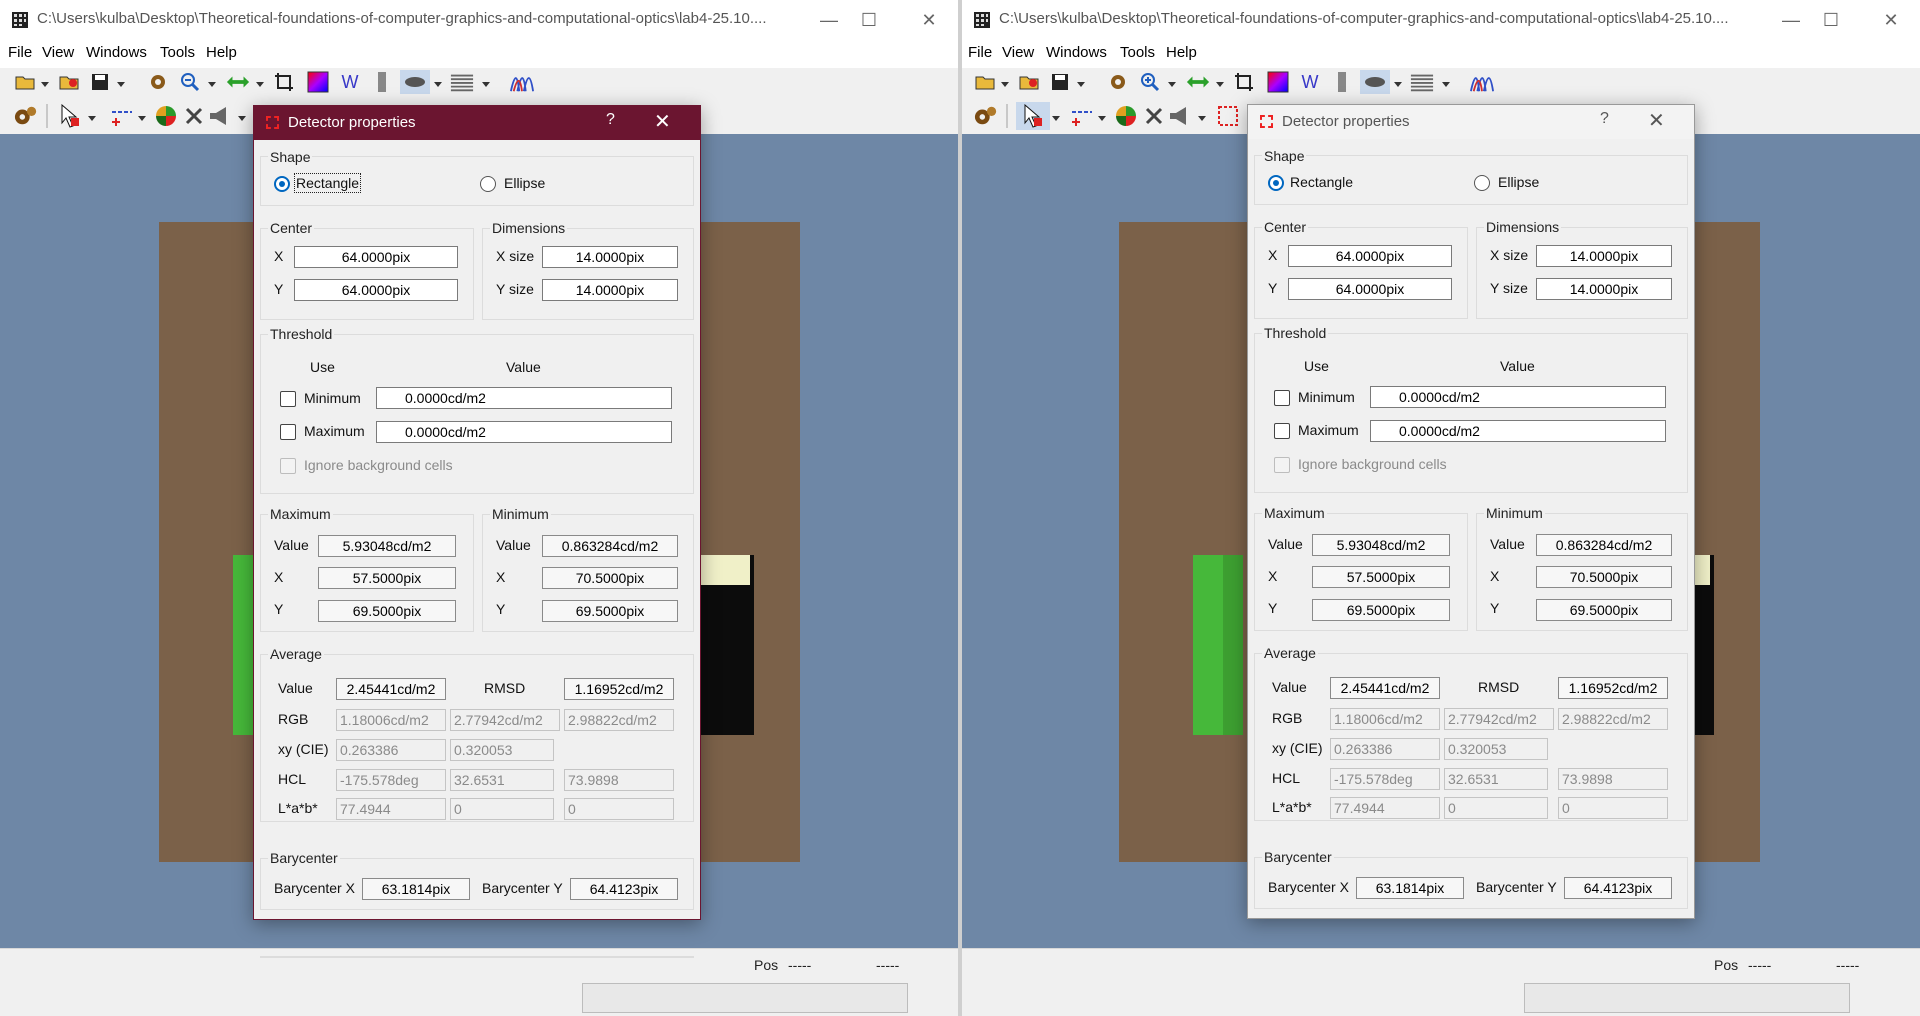 Image resolution: width=1920 pixels, height=1016 pixels. What do you see at coordinates (1118, 82) in the screenshot?
I see `settings-icon` at bounding box center [1118, 82].